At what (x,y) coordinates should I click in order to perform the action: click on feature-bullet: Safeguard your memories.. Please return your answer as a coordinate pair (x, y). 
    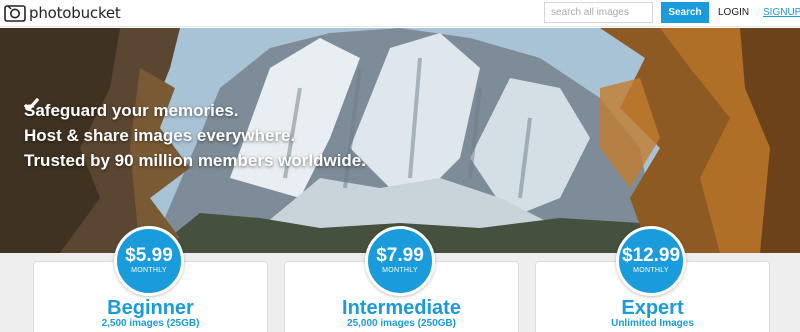
    Looking at the image, I should click on (195, 110).